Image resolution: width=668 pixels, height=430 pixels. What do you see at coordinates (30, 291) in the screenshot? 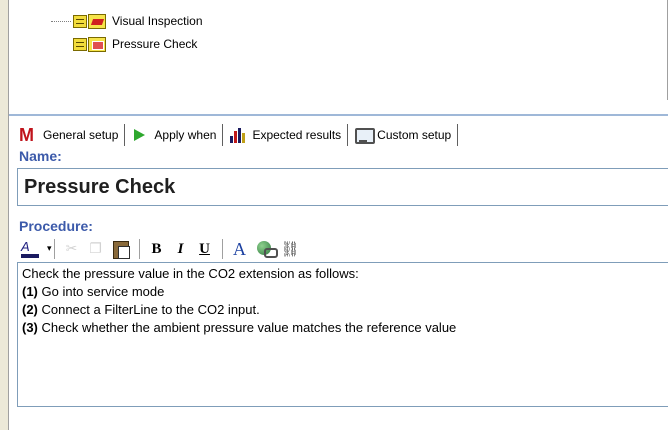
I see `step-number: (1)` at bounding box center [30, 291].